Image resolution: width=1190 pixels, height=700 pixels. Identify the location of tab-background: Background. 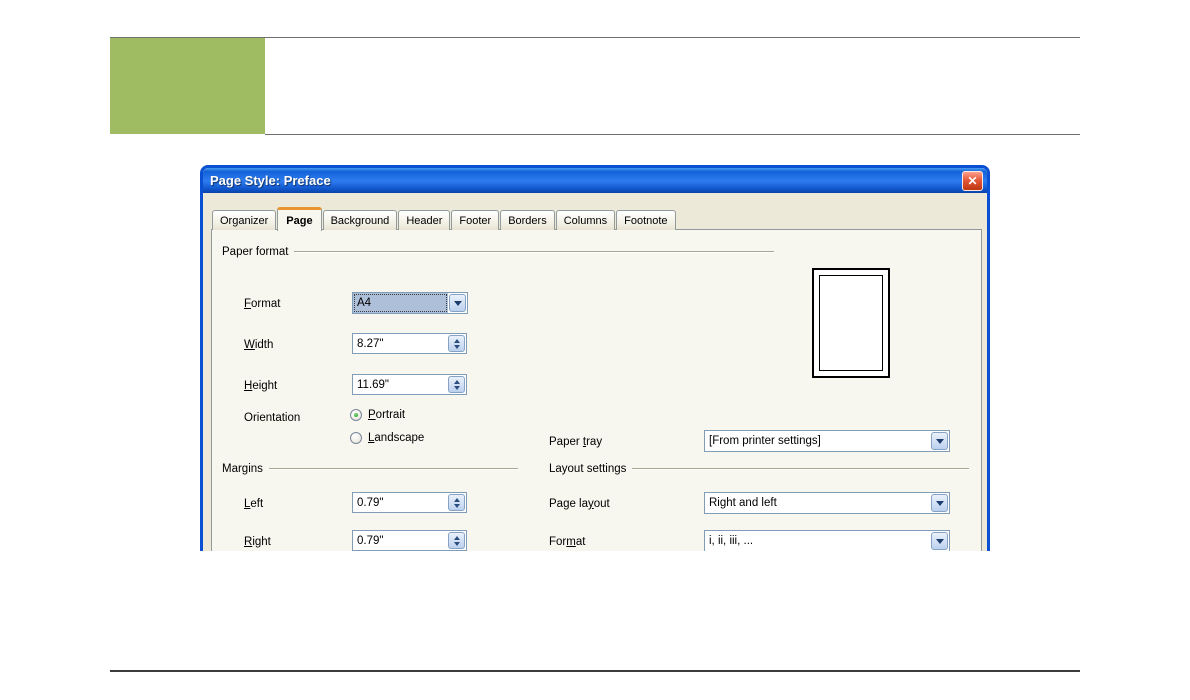
(360, 220).